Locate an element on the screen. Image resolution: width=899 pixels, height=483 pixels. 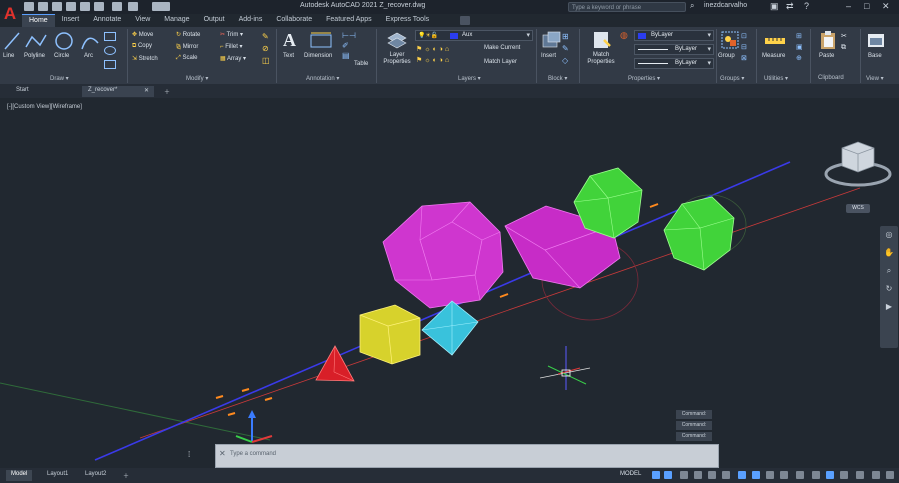
group-small-icons: ⊡ ⊟ ⊠ is located at coordinates (746, 49).